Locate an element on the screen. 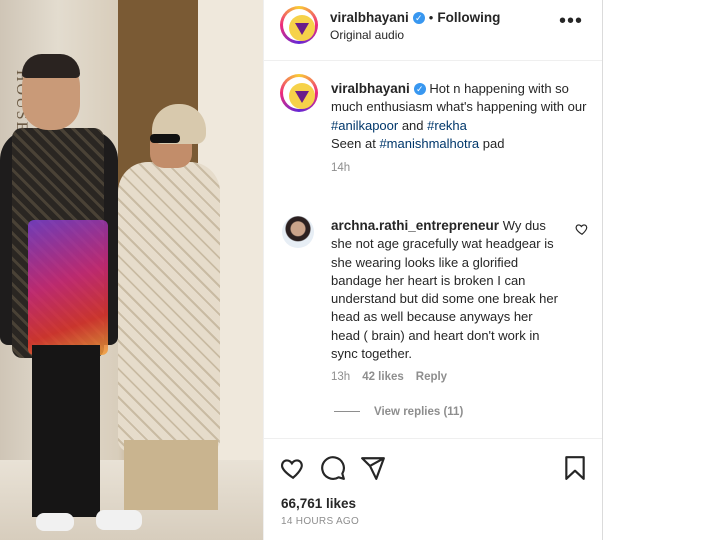  like-count: 66,761 likes is located at coordinates (318, 503).